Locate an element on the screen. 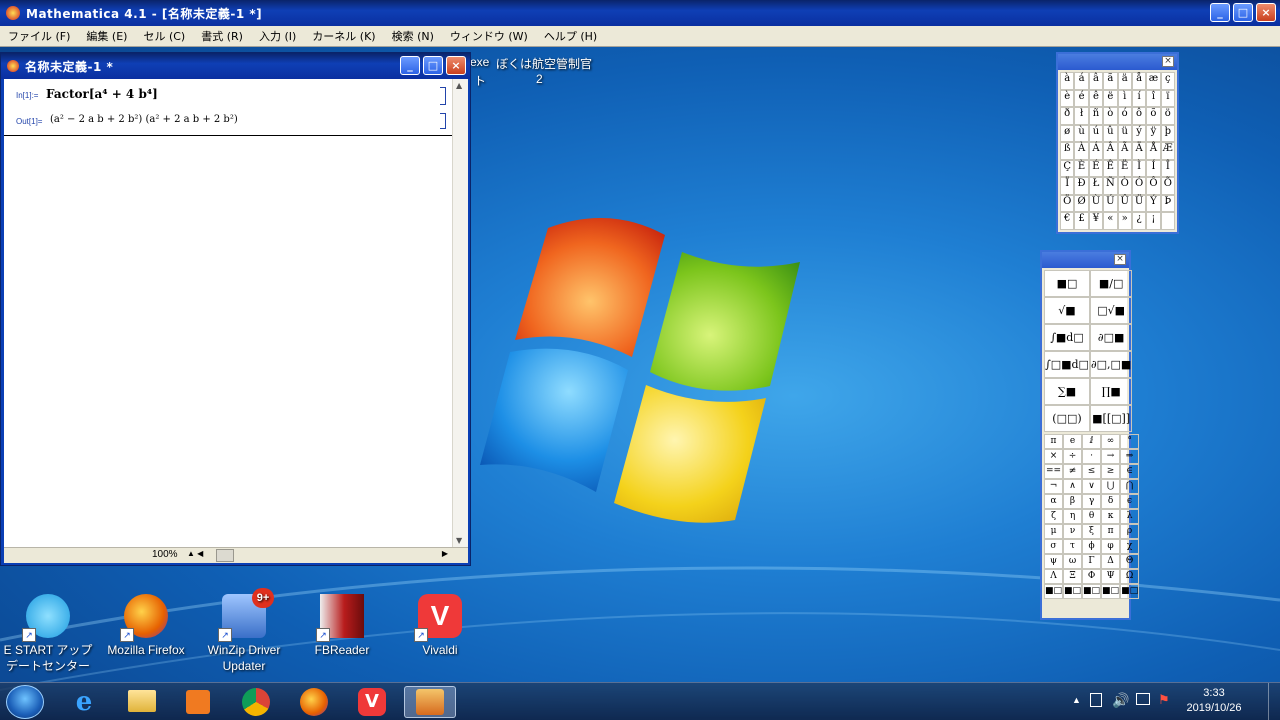 The image size is (1280, 720). char-button: ú is located at coordinates (1096, 133).